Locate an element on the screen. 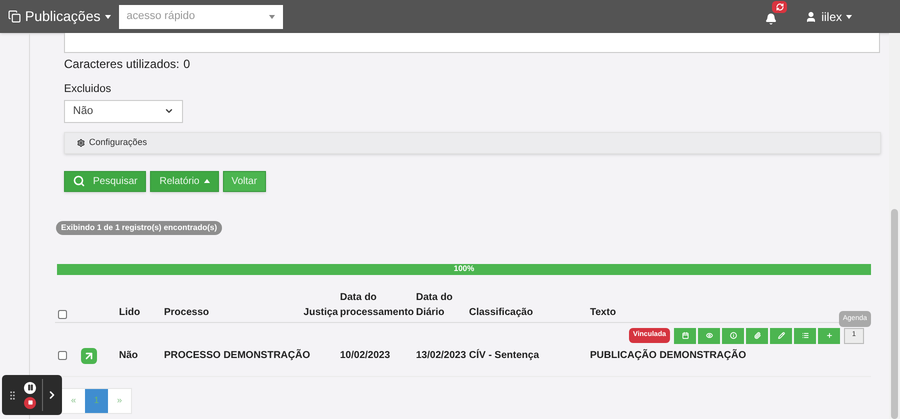  paperclip-icon is located at coordinates (757, 335).